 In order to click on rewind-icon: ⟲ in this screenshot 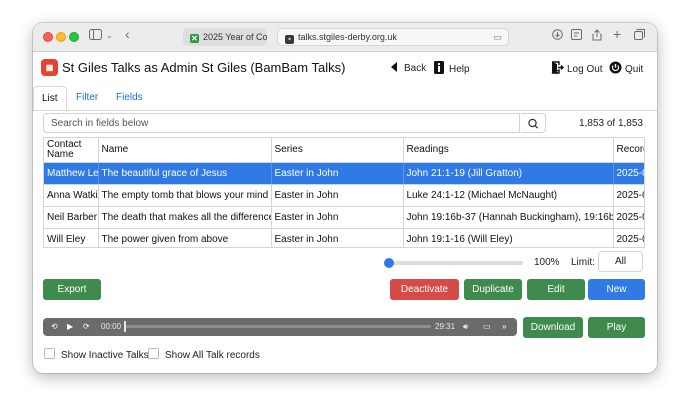, I will do `click(54, 327)`.